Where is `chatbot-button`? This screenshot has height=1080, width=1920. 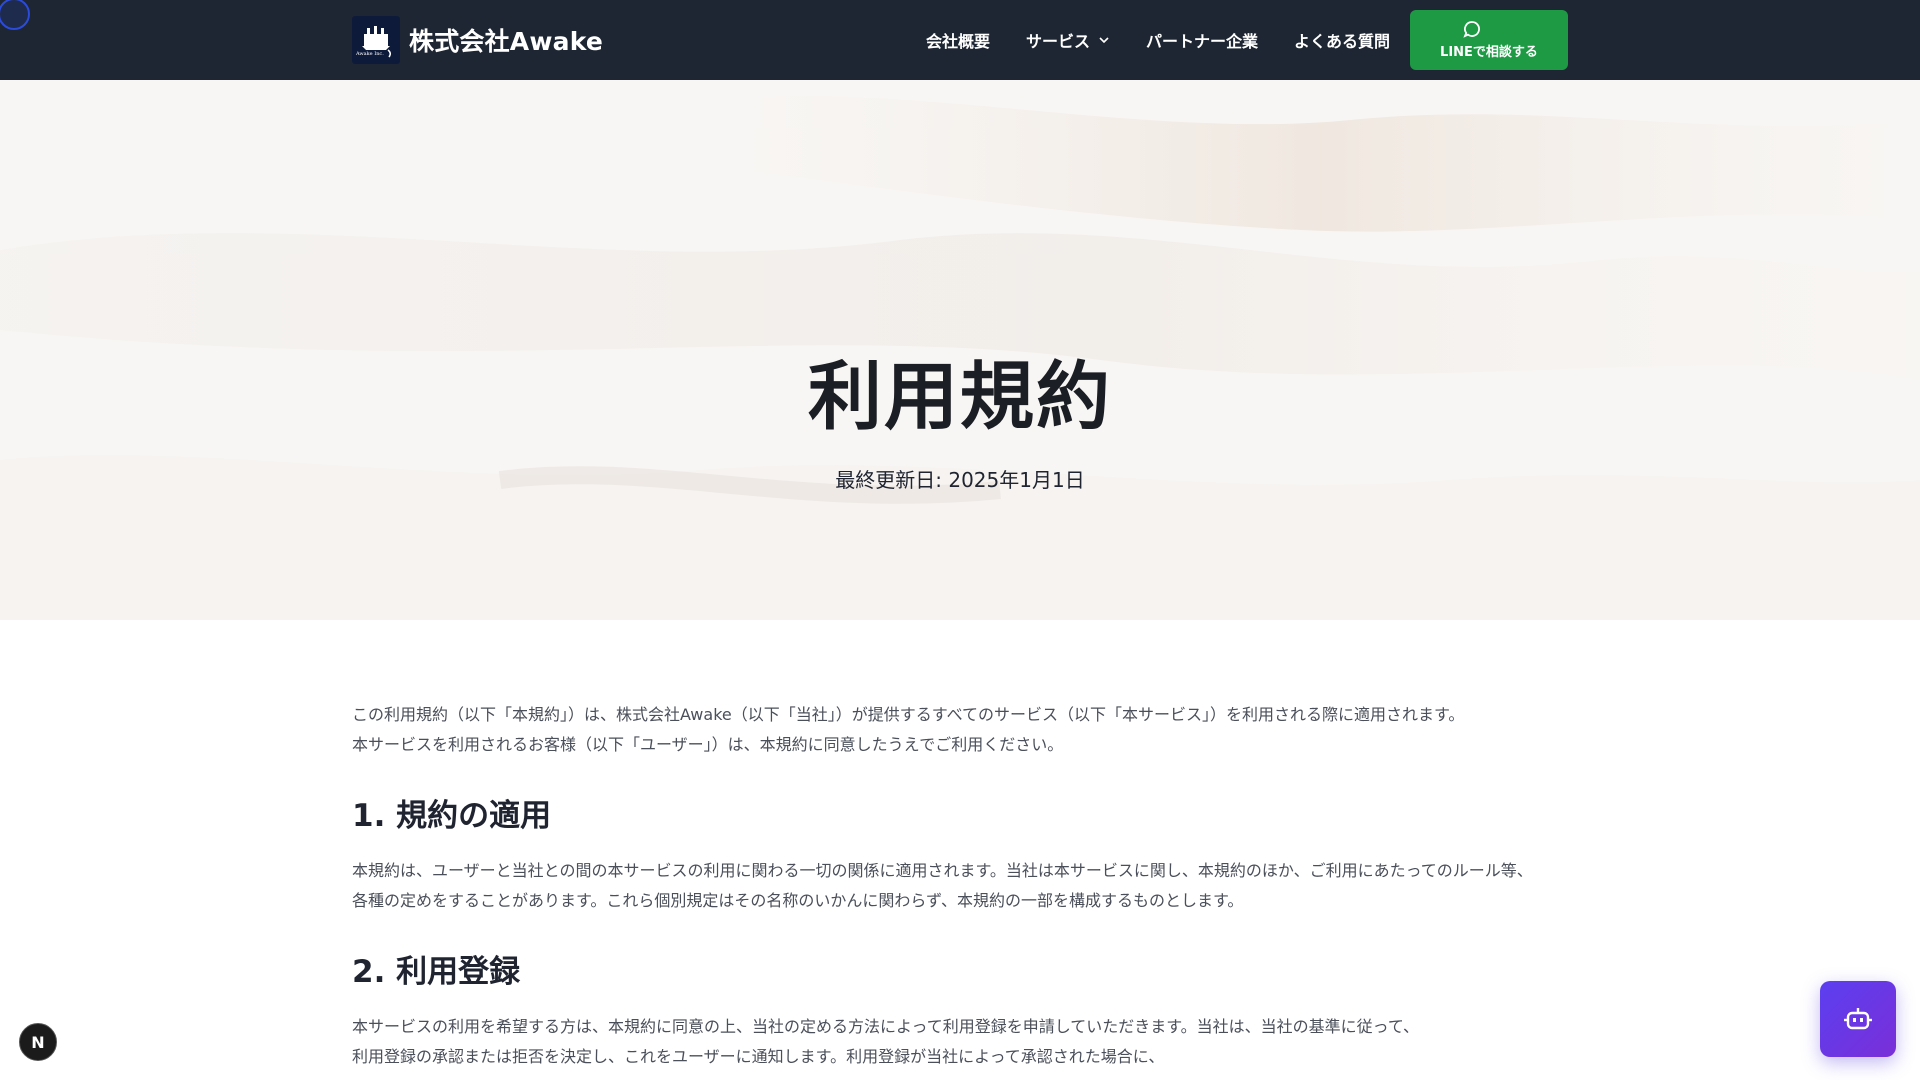 chatbot-button is located at coordinates (1858, 1019).